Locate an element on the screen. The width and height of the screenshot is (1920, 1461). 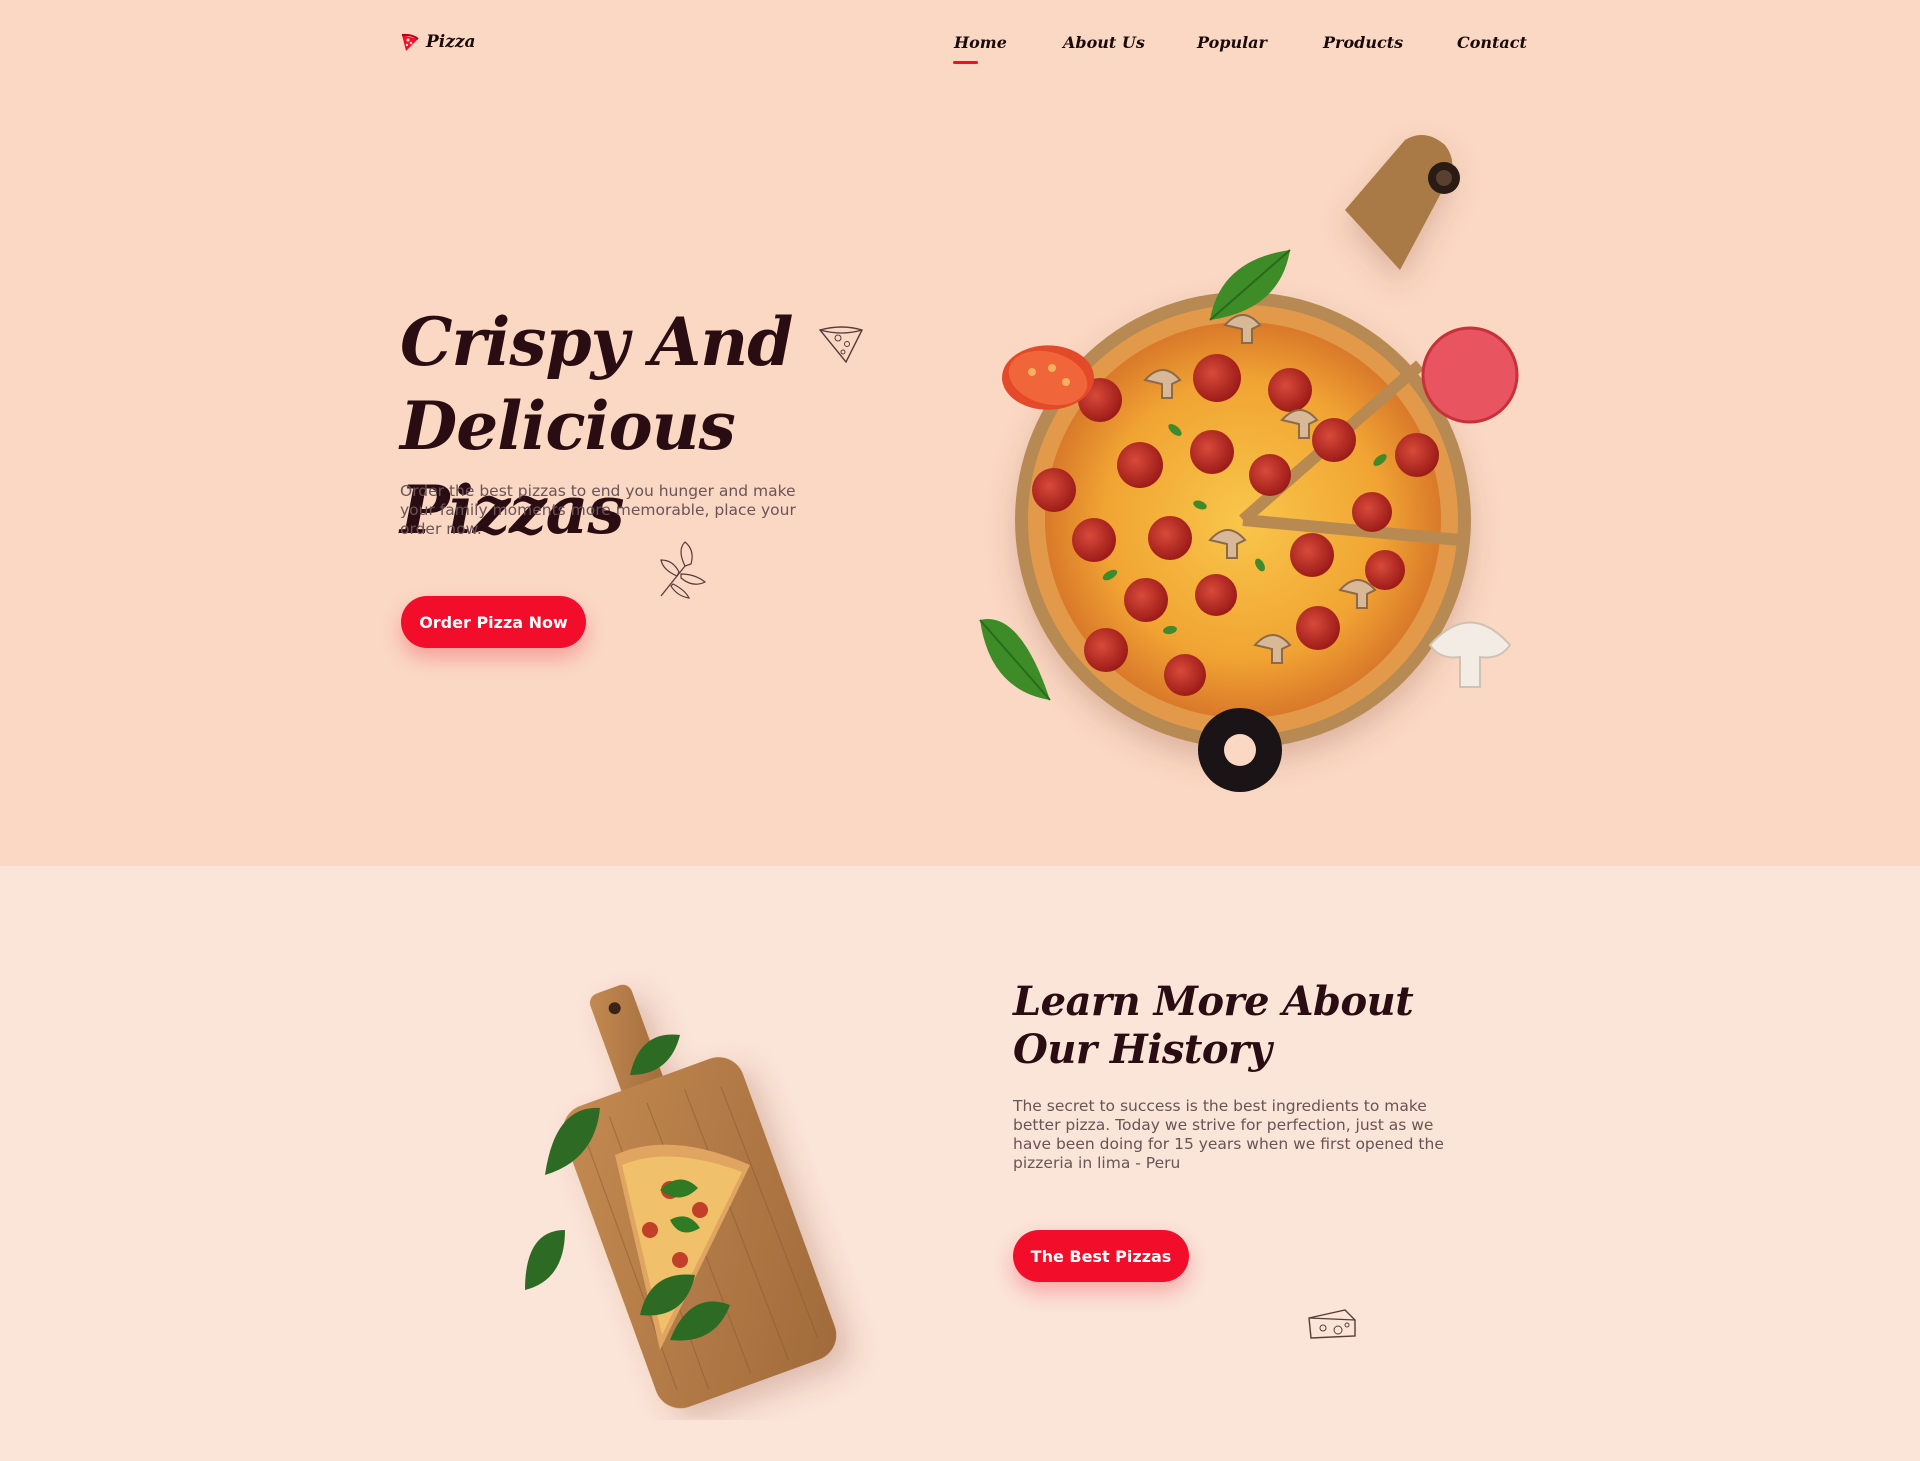
hero-title-line-1: Crispy And is located at coordinates (596, 342).